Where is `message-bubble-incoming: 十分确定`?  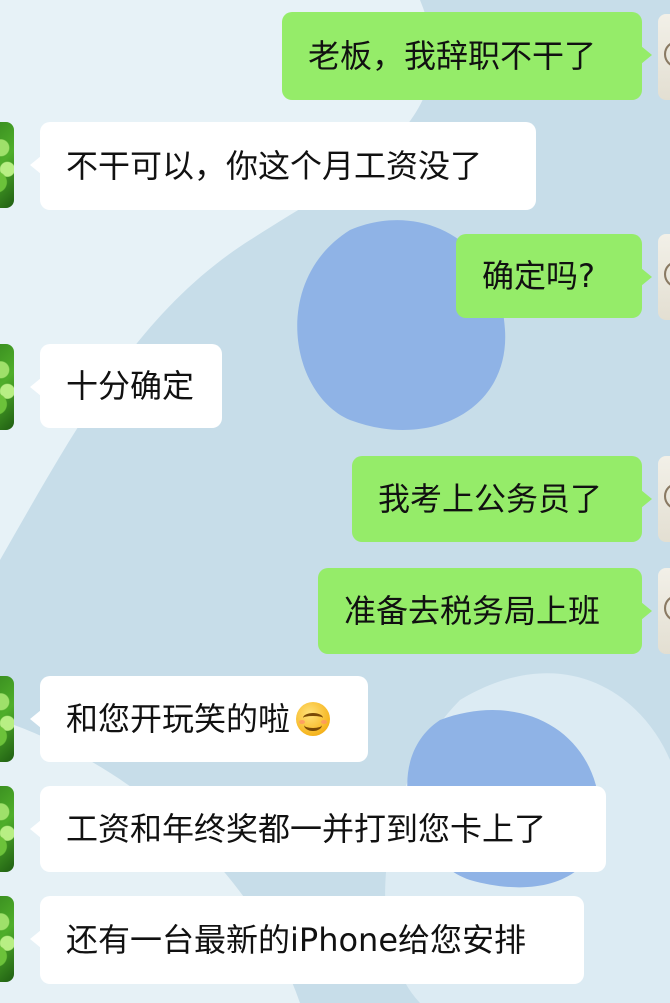 message-bubble-incoming: 十分确定 is located at coordinates (126, 386).